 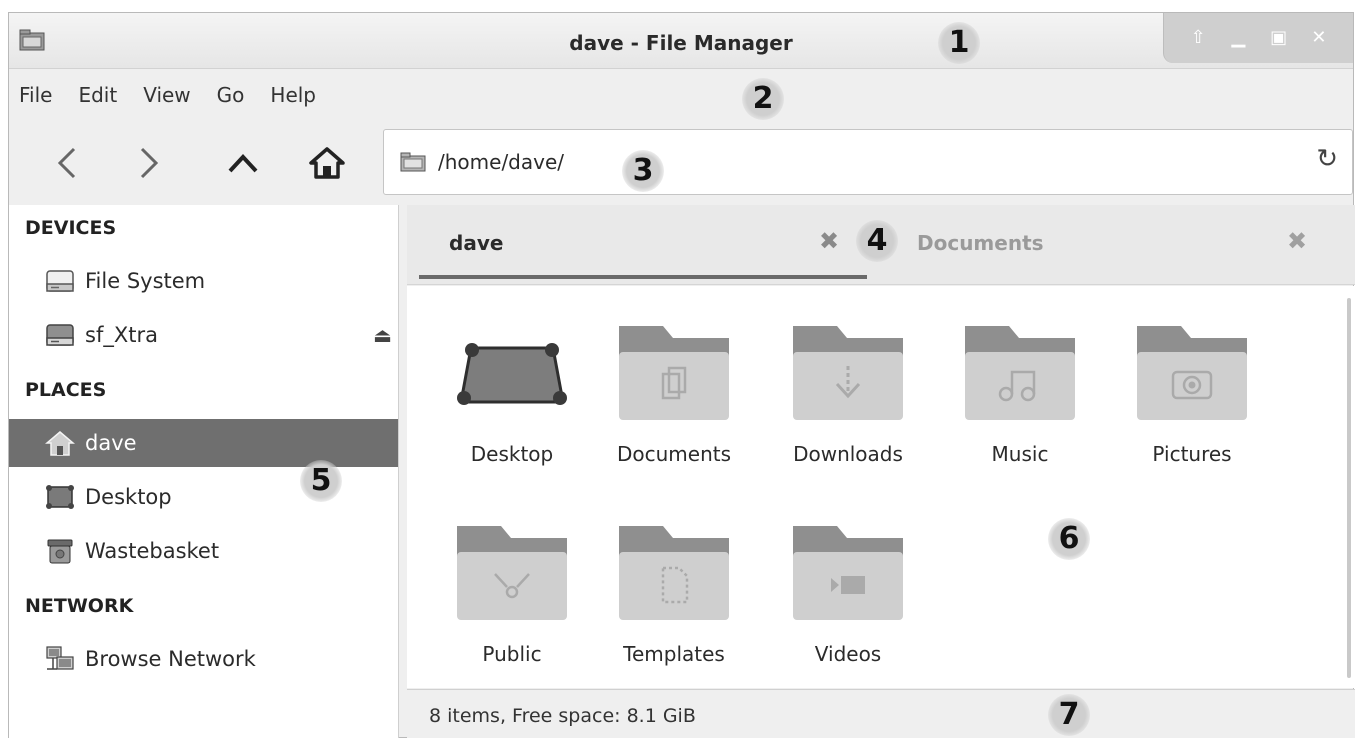 What do you see at coordinates (203, 335) in the screenshot?
I see `sidebar-item-sf-xtra: sf_Xtra ⏏` at bounding box center [203, 335].